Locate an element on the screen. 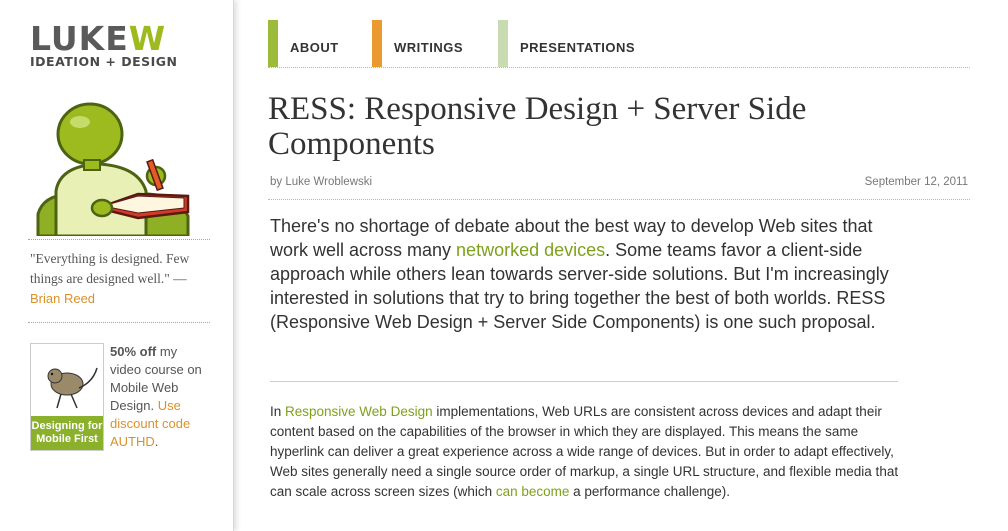  lead-divider is located at coordinates (584, 381).